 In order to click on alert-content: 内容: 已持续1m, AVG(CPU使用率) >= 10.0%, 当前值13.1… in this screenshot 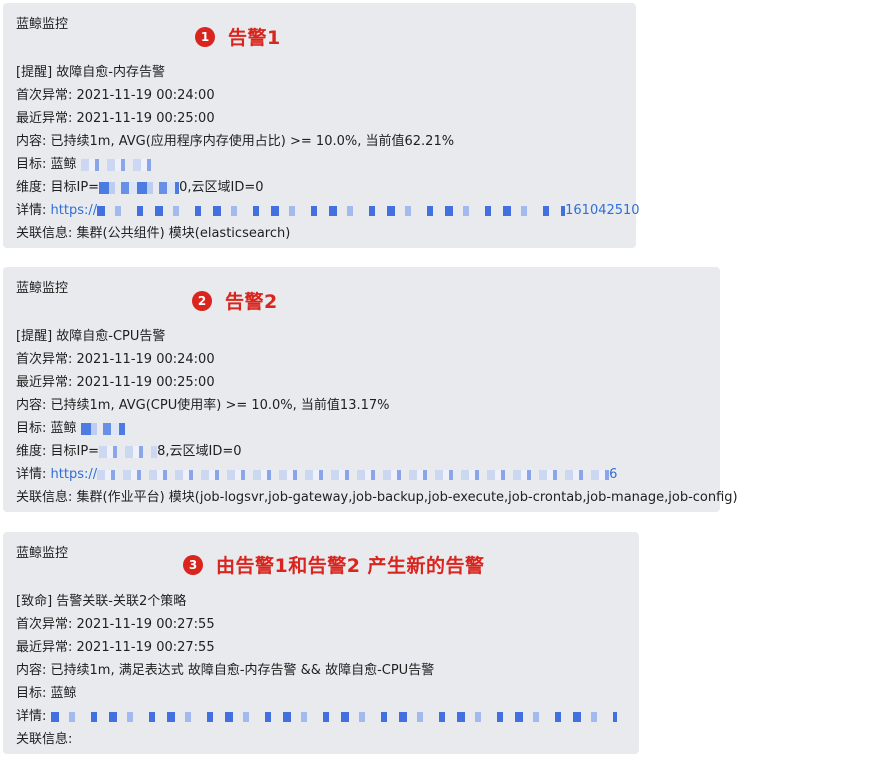, I will do `click(203, 405)`.